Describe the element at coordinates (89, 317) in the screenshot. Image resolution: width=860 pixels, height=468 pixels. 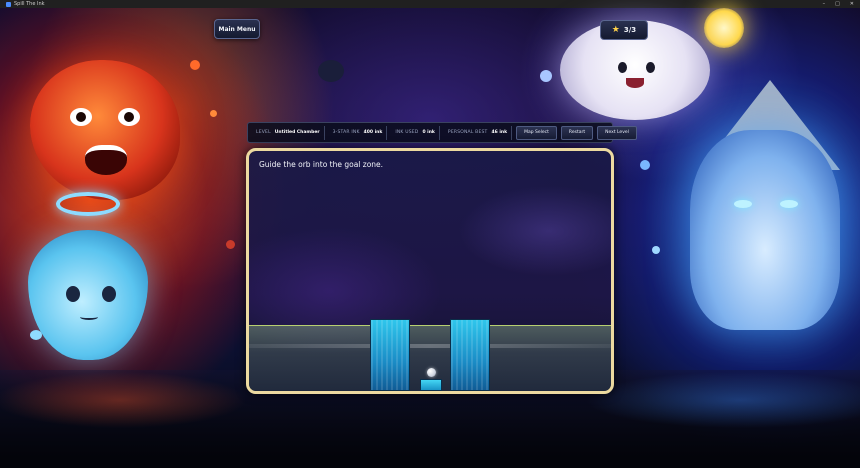
I see `water-character-mouth` at that location.